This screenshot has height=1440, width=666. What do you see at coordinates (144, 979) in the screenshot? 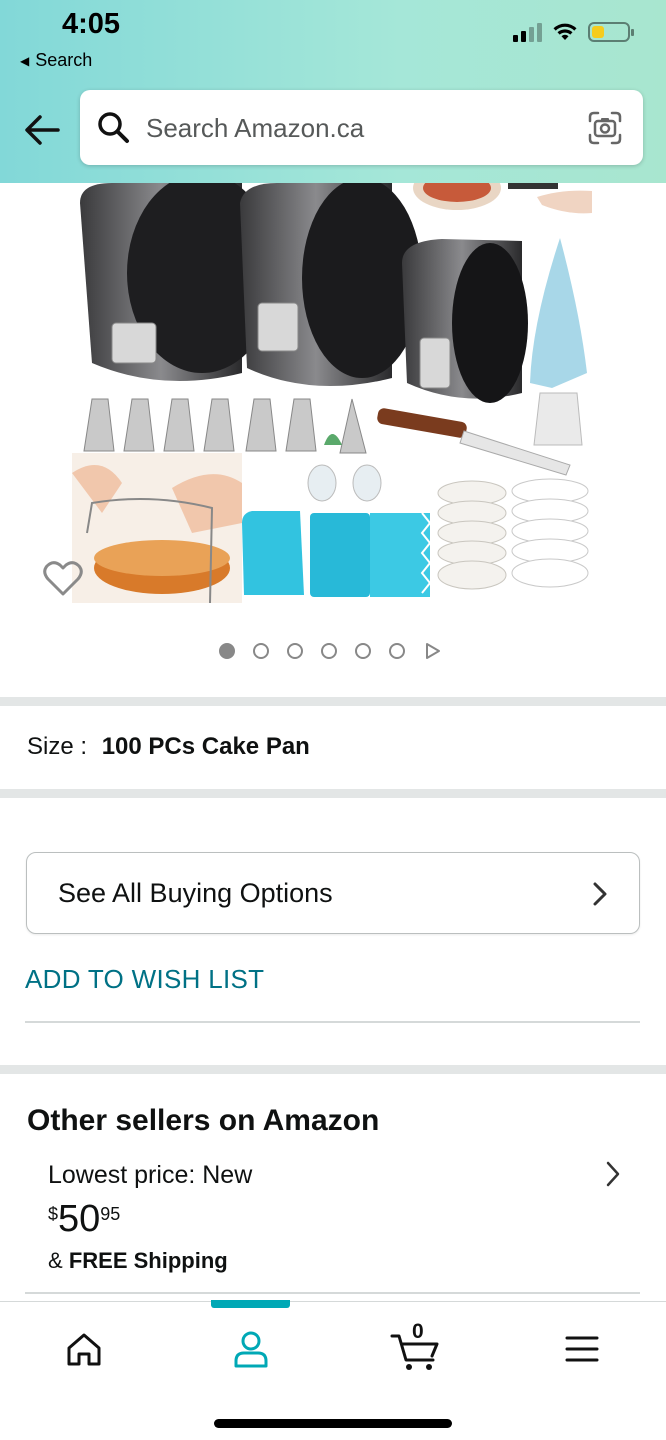
I see `add-to-wish-list-link: ADD TO WISH LIST` at bounding box center [144, 979].